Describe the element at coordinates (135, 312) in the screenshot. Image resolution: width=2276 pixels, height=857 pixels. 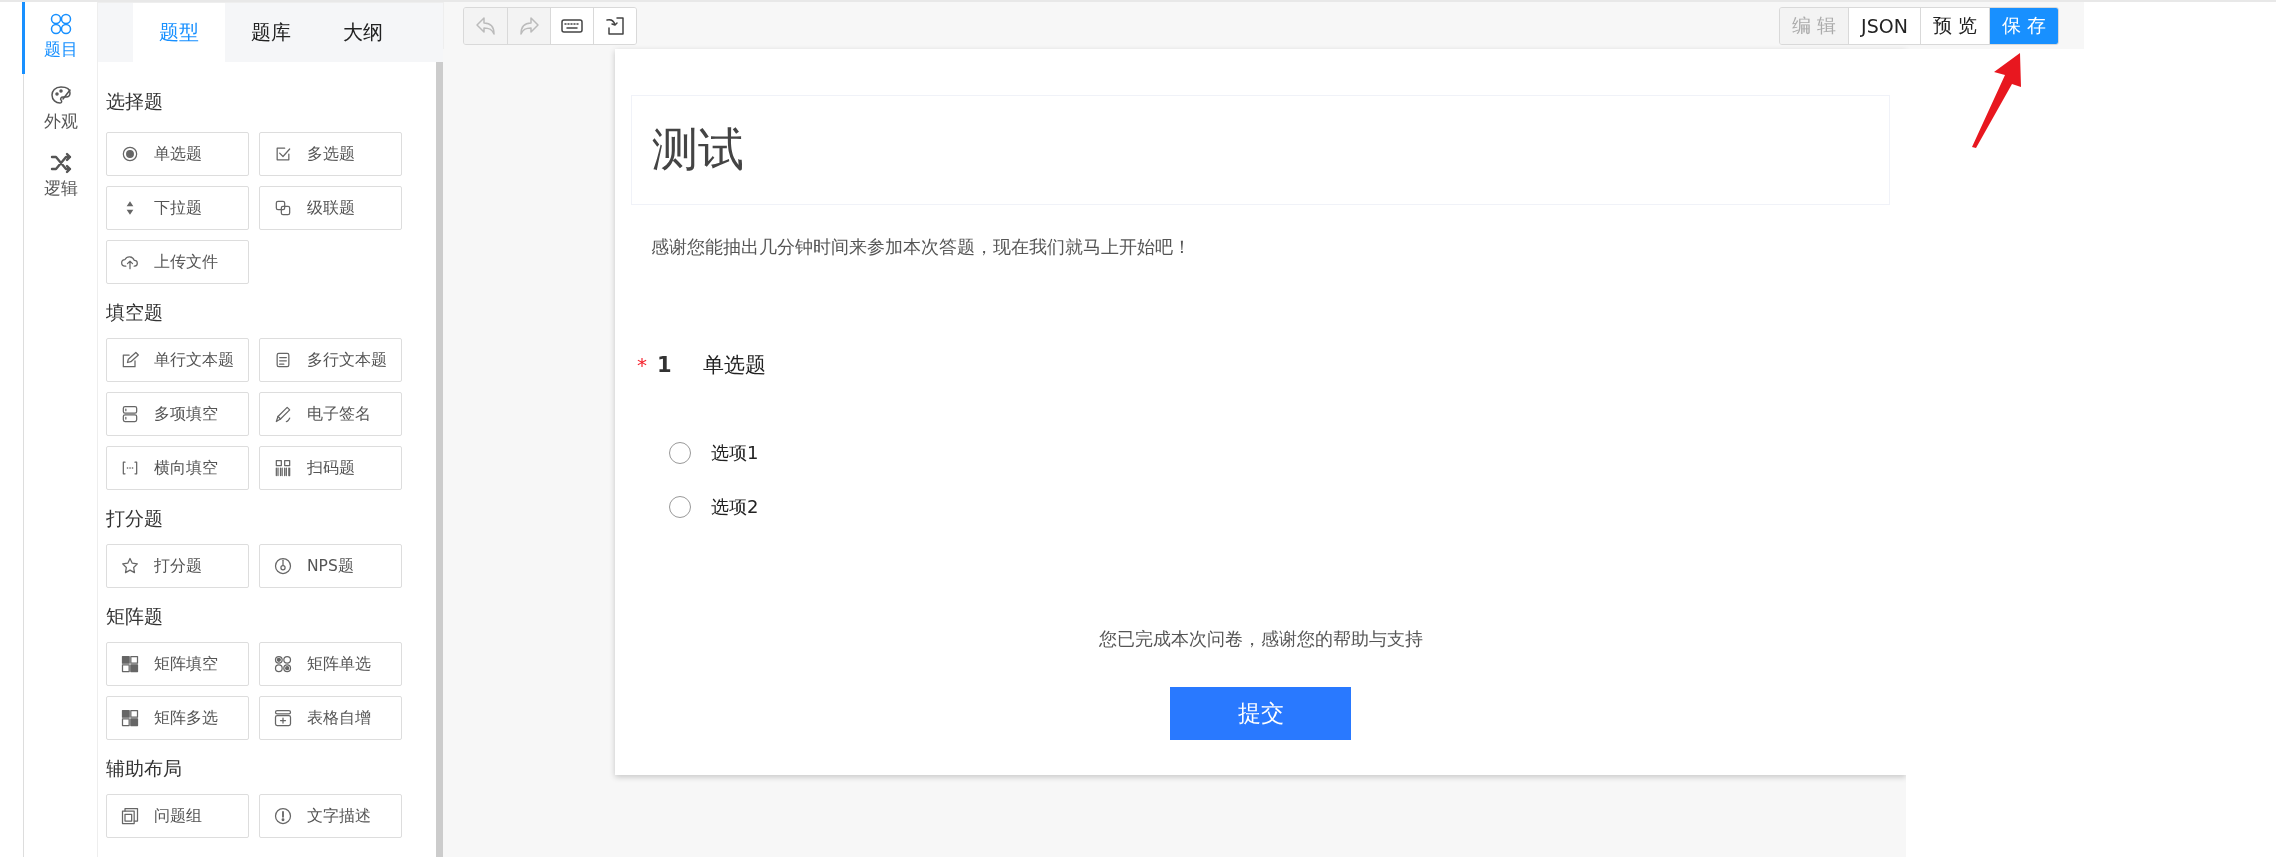
I see `section-title: 填空题` at that location.